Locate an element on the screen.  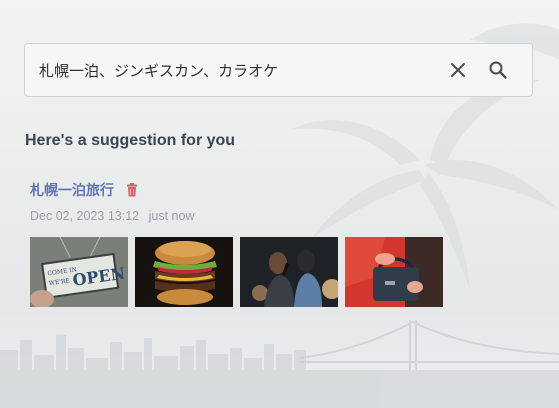
close-icon is located at coordinates (458, 70).